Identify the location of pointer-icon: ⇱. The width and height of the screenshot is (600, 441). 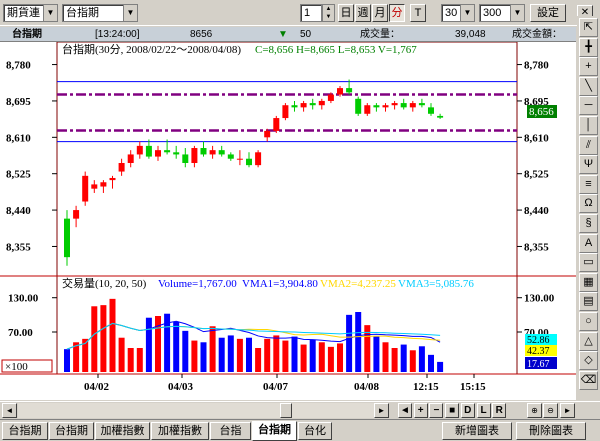
(588, 27).